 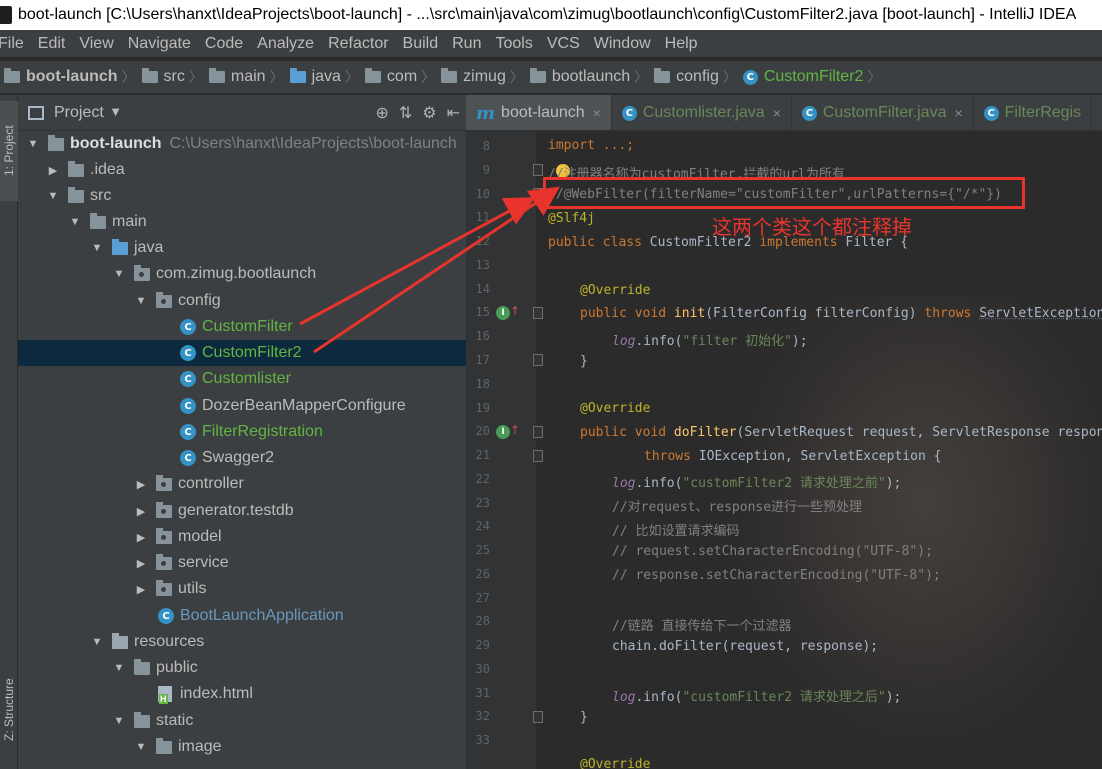 What do you see at coordinates (188, 379) in the screenshot?
I see `class-icon: C` at bounding box center [188, 379].